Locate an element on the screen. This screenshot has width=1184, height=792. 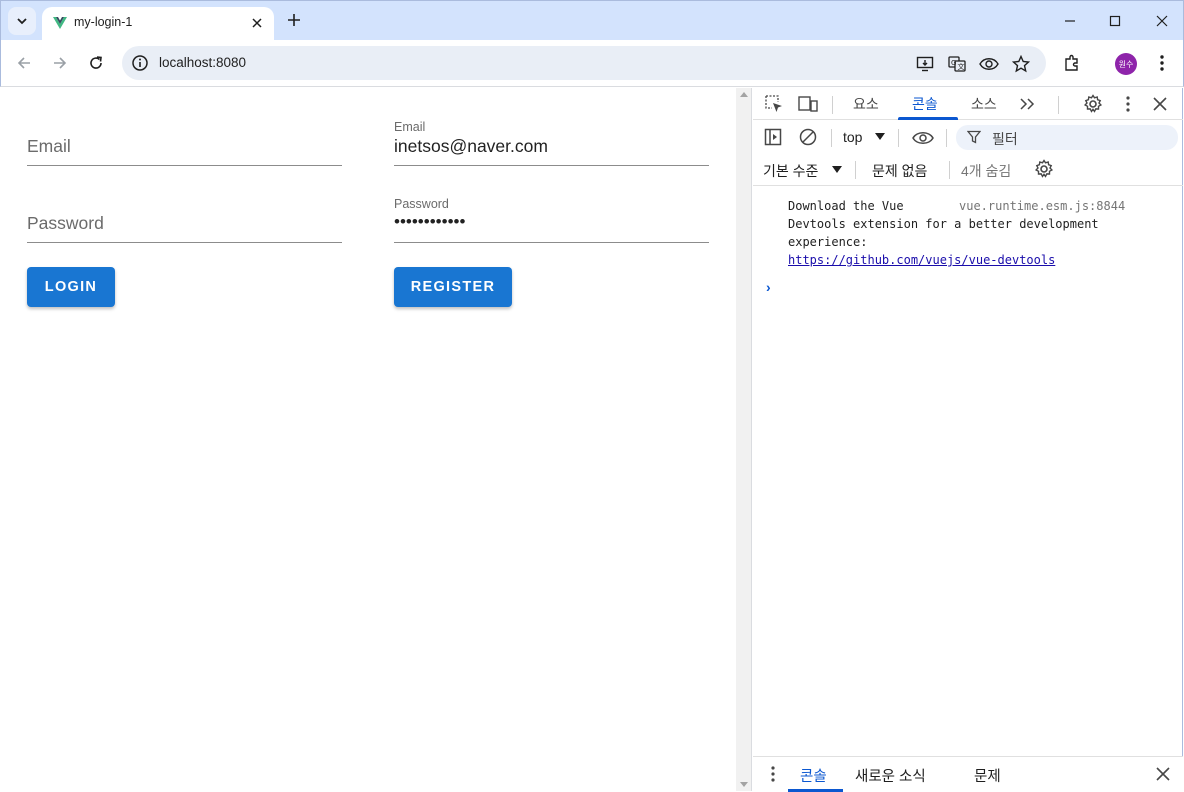
console-levels-bar: 기본 수준 문제 없음 4개 숨김 is located at coordinates (968, 170).